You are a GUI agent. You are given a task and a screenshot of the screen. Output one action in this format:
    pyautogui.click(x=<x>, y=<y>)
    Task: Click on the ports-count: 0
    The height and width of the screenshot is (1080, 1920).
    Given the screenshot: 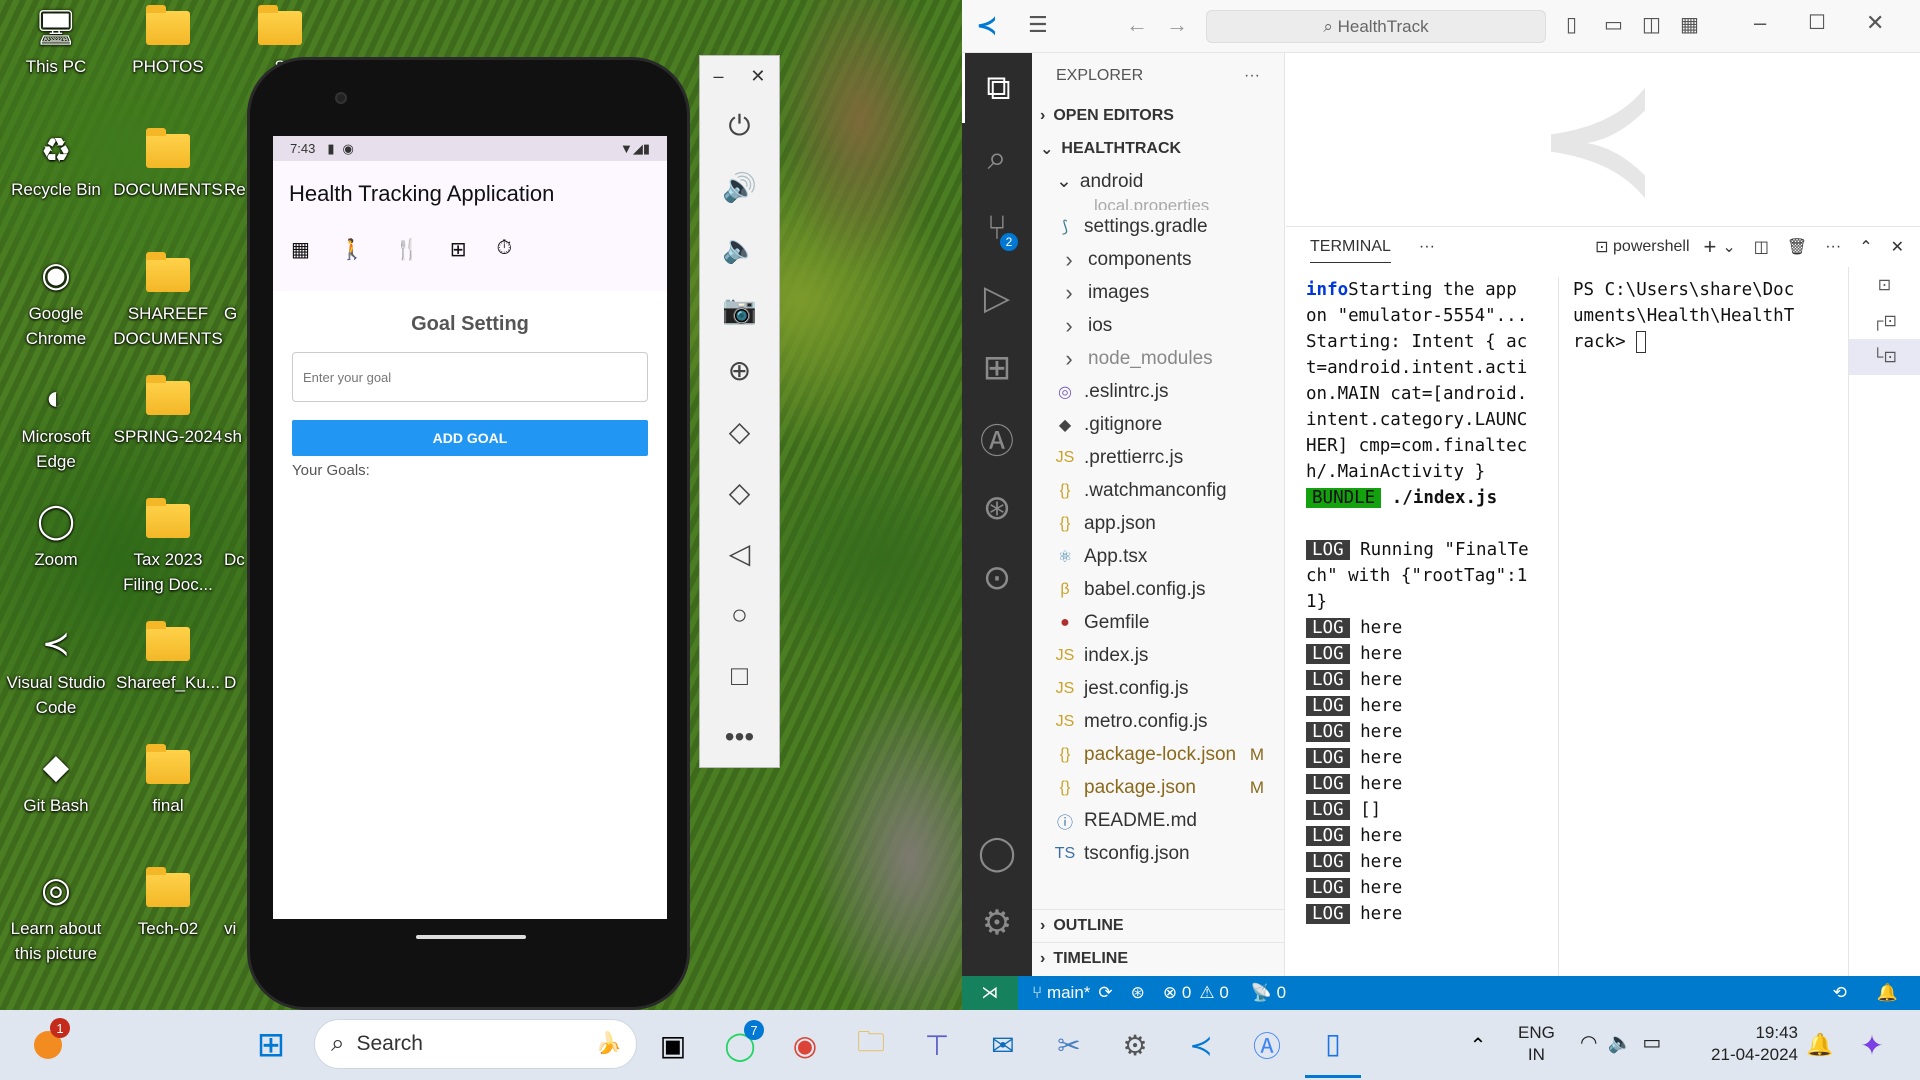 What is the action you would take?
    pyautogui.click(x=1281, y=993)
    